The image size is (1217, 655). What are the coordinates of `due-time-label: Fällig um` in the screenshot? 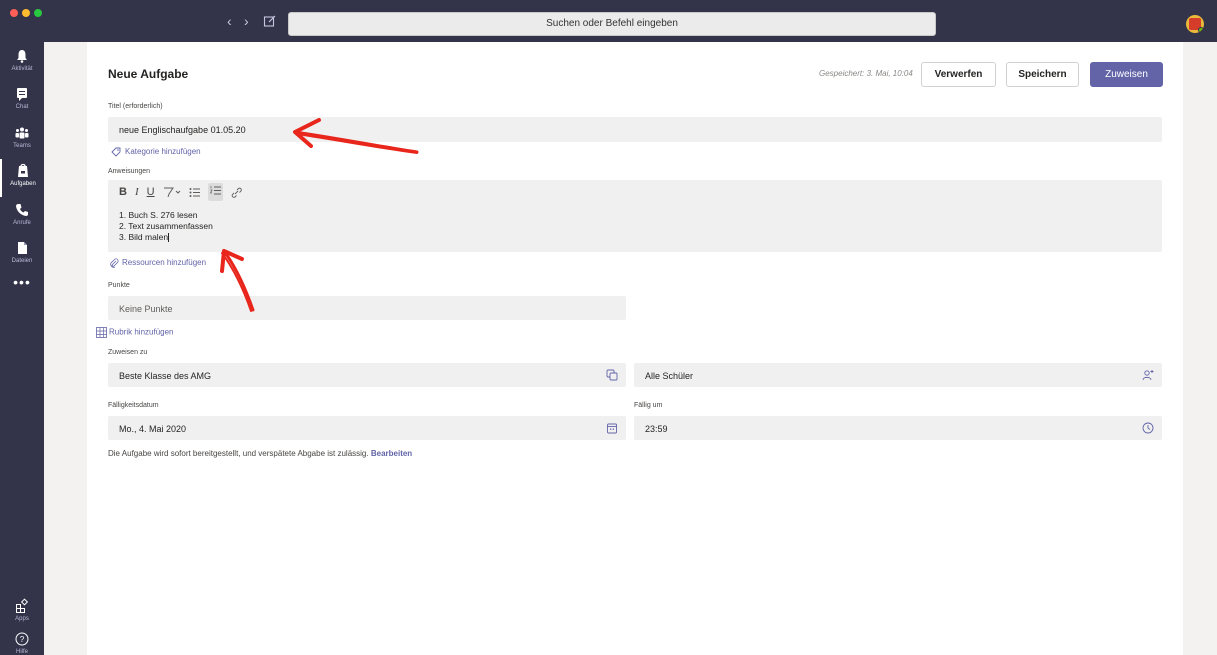 It's located at (648, 405).